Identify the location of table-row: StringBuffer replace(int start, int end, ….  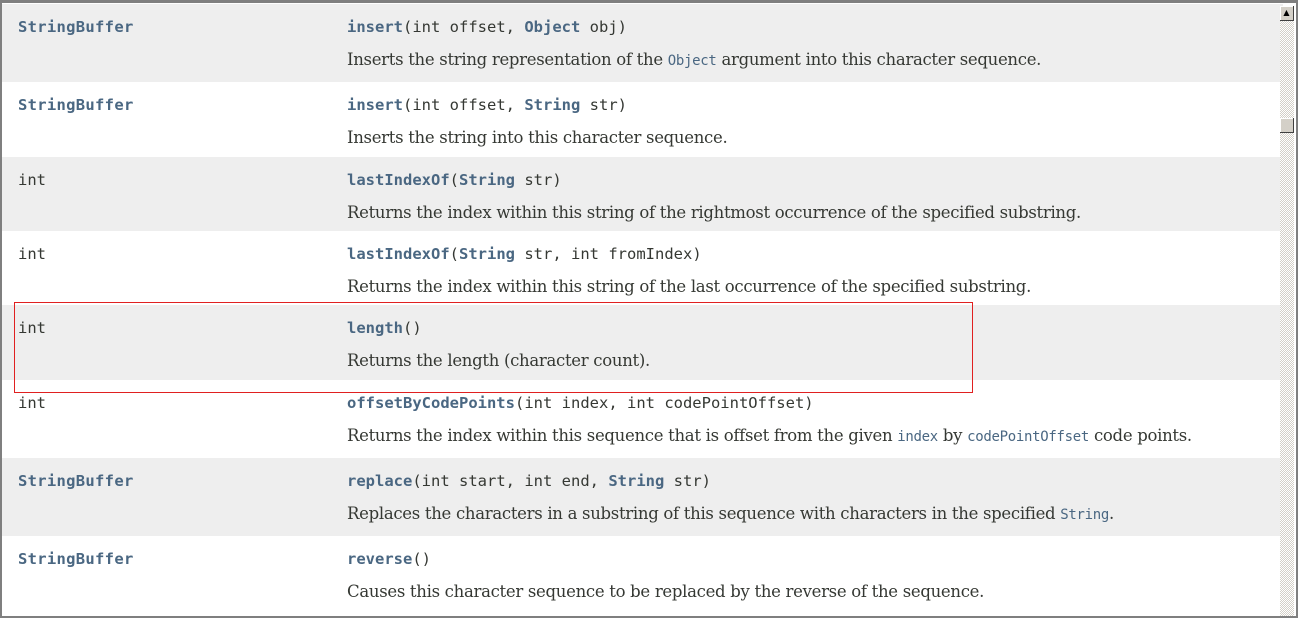
(642, 497).